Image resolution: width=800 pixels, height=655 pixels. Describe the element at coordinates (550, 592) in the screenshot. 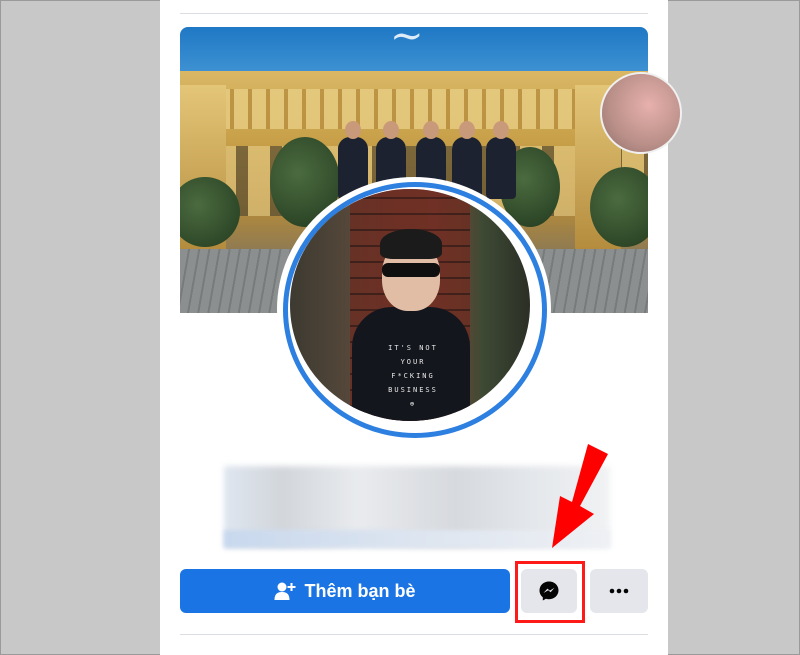

I see `messenger-highlight-box` at that location.